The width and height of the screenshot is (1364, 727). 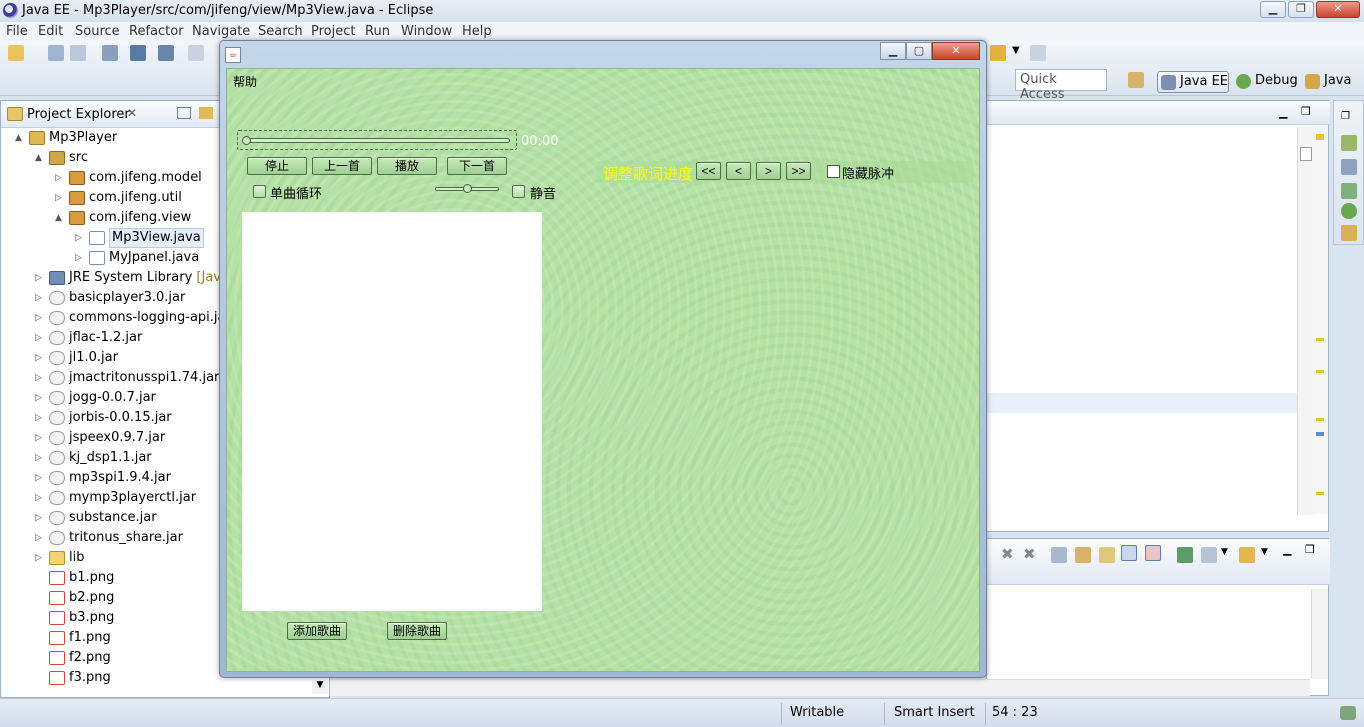 What do you see at coordinates (333, 31) in the screenshot?
I see `menu-project: Project` at bounding box center [333, 31].